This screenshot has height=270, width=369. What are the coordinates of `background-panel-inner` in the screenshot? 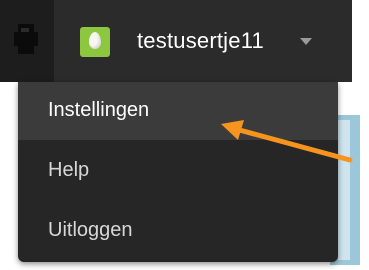 It's located at (344, 190).